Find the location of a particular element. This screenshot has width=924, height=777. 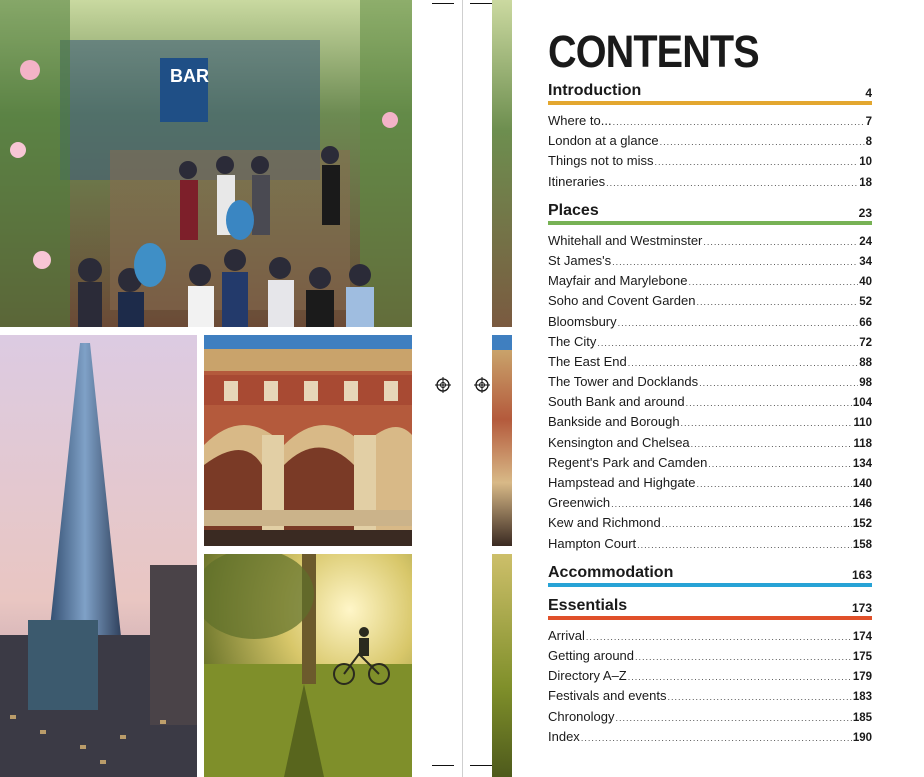

toc-entry-label: London at a glance is located at coordinates (603, 141).